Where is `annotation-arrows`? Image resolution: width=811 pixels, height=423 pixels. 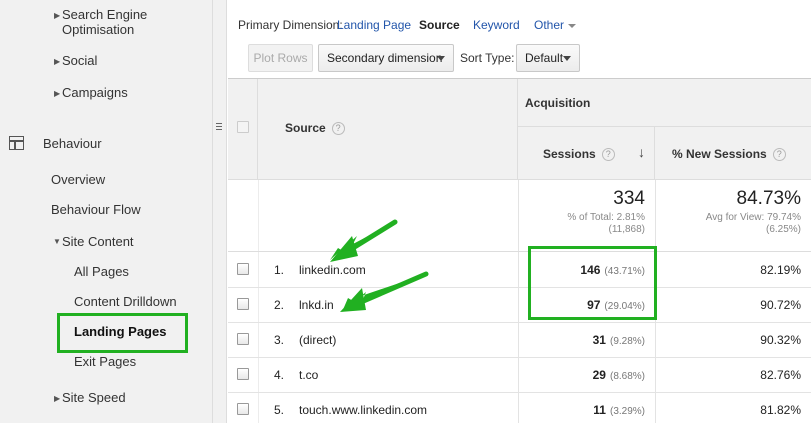
annotation-arrows is located at coordinates (379, 265).